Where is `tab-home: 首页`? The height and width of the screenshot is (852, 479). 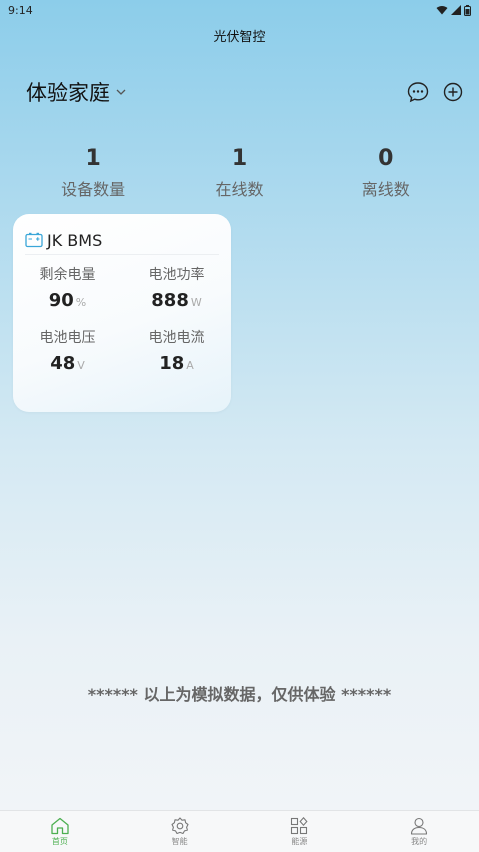 tab-home: 首页 is located at coordinates (60, 831).